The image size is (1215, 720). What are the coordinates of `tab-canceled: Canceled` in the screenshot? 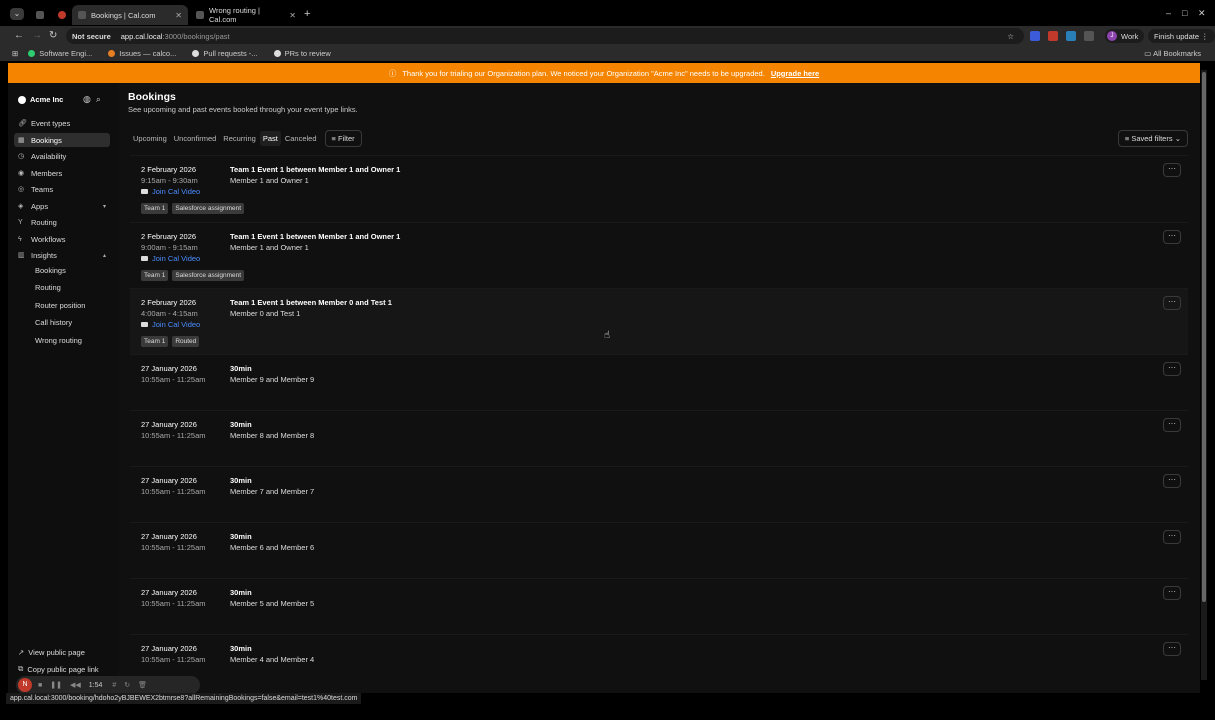 It's located at (301, 138).